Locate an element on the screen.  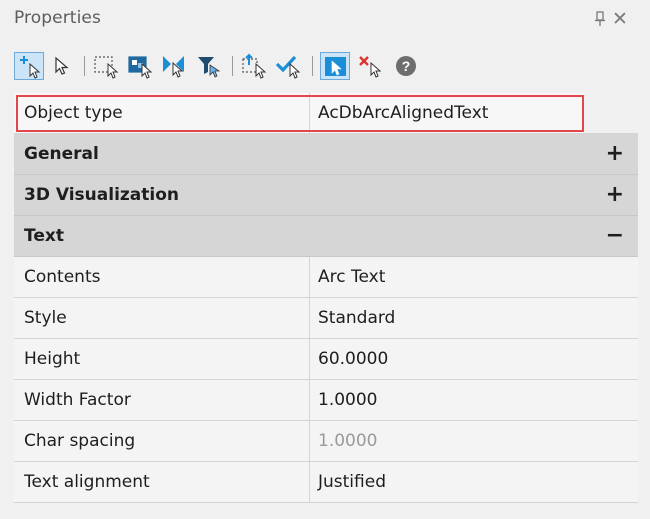
category-label: Text is located at coordinates (44, 236).